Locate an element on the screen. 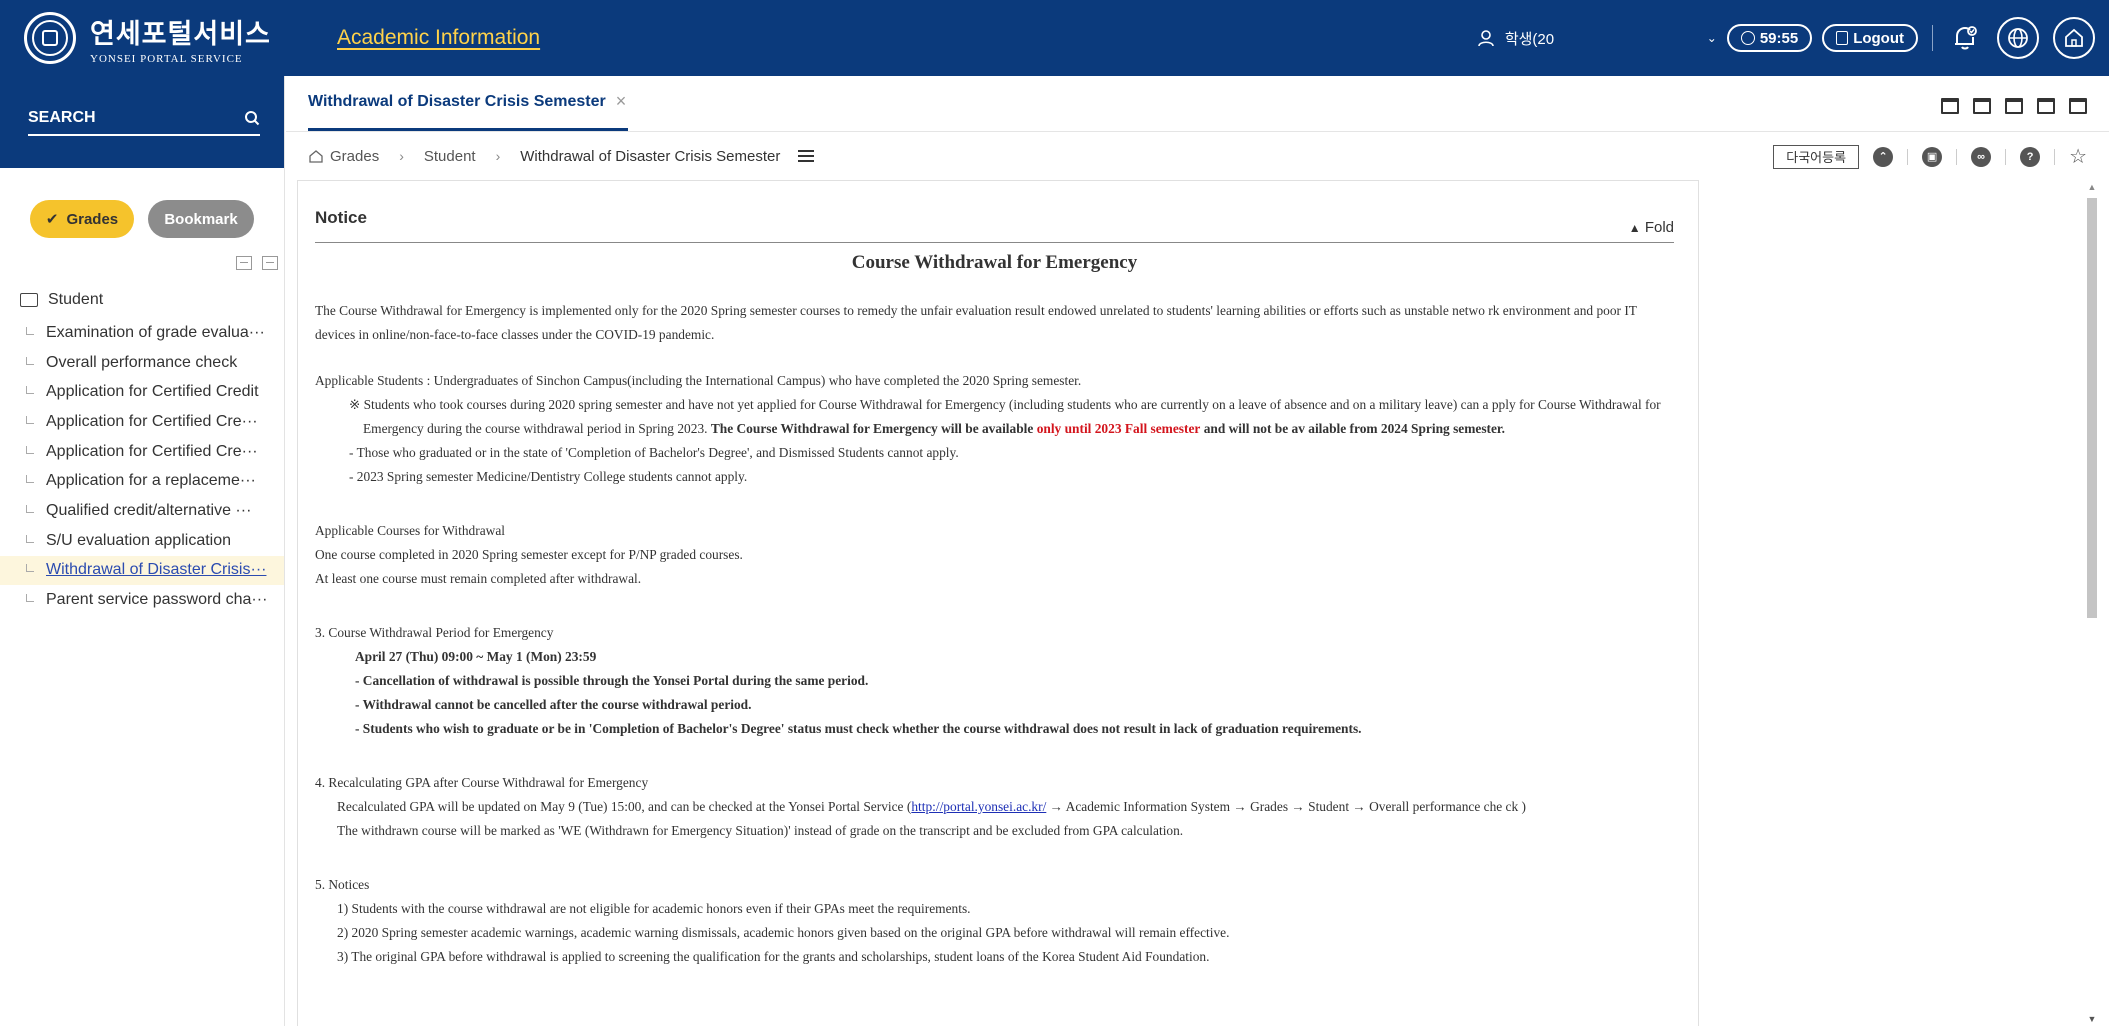 The width and height of the screenshot is (2109, 1026). expand-all-icon is located at coordinates (270, 263).